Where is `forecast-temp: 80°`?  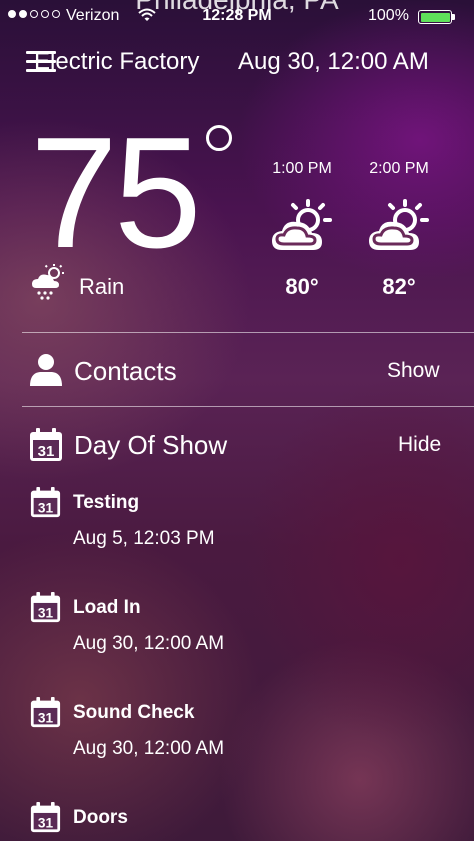
forecast-temp: 80° is located at coordinates (302, 286).